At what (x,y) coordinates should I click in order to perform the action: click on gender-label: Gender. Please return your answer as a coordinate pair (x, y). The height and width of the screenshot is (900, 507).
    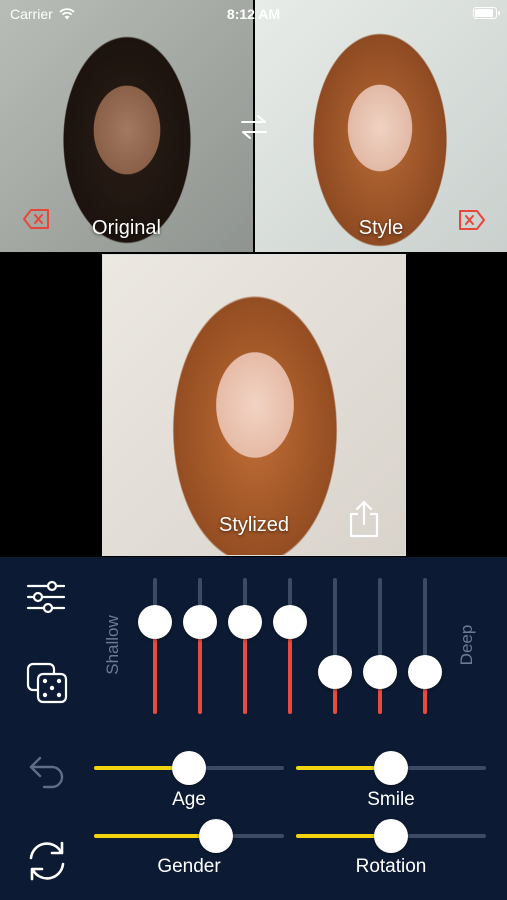
    Looking at the image, I should click on (189, 866).